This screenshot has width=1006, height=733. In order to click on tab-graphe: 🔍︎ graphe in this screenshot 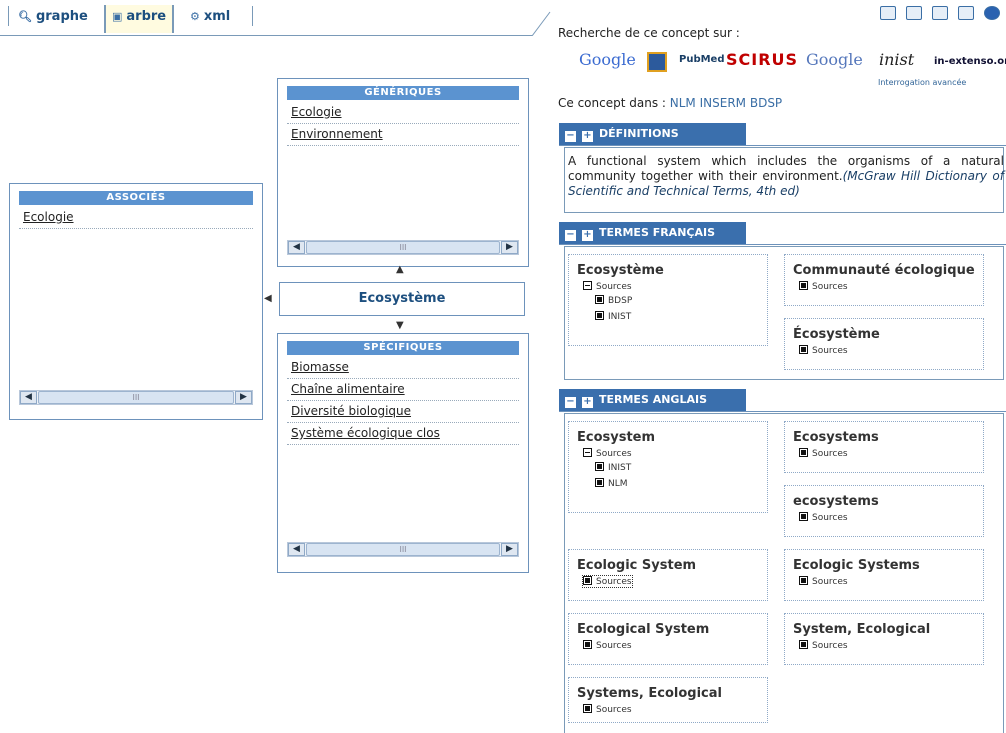, I will do `click(53, 19)`.